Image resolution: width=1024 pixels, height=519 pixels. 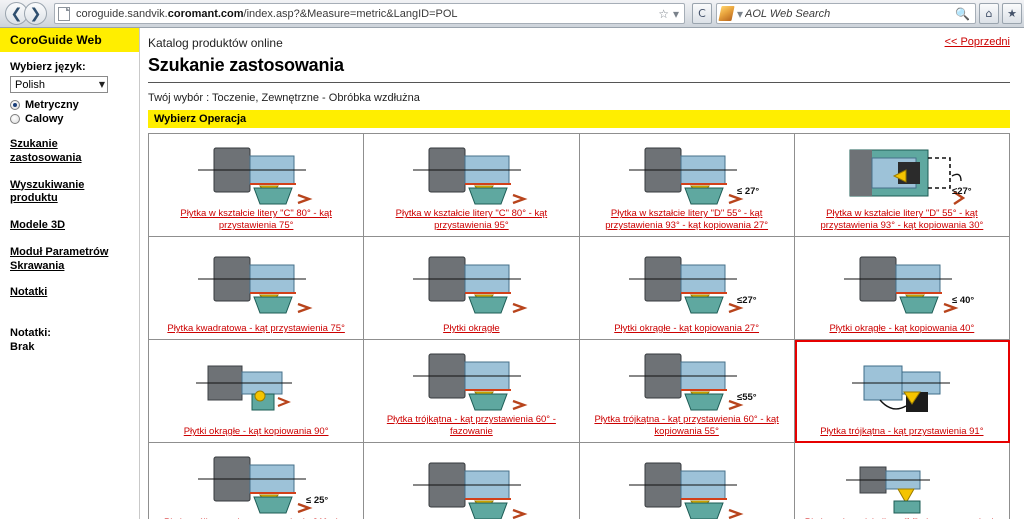 I want to click on turning-tool-d-insert-internal-icon: ≤27°, so click(x=902, y=171).